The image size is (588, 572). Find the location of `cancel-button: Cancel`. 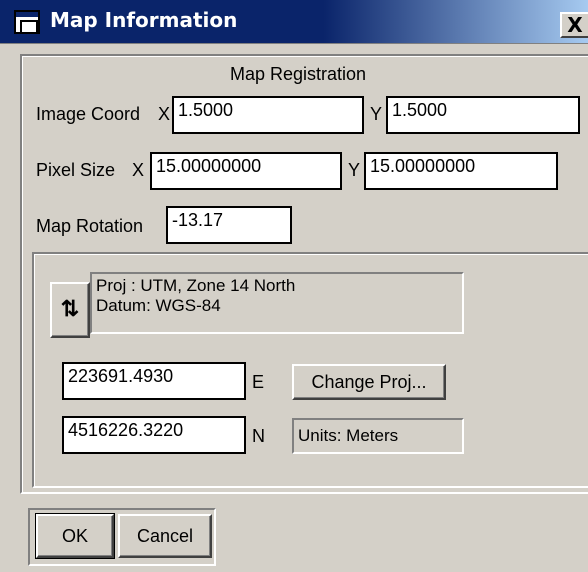

cancel-button: Cancel is located at coordinates (165, 536).